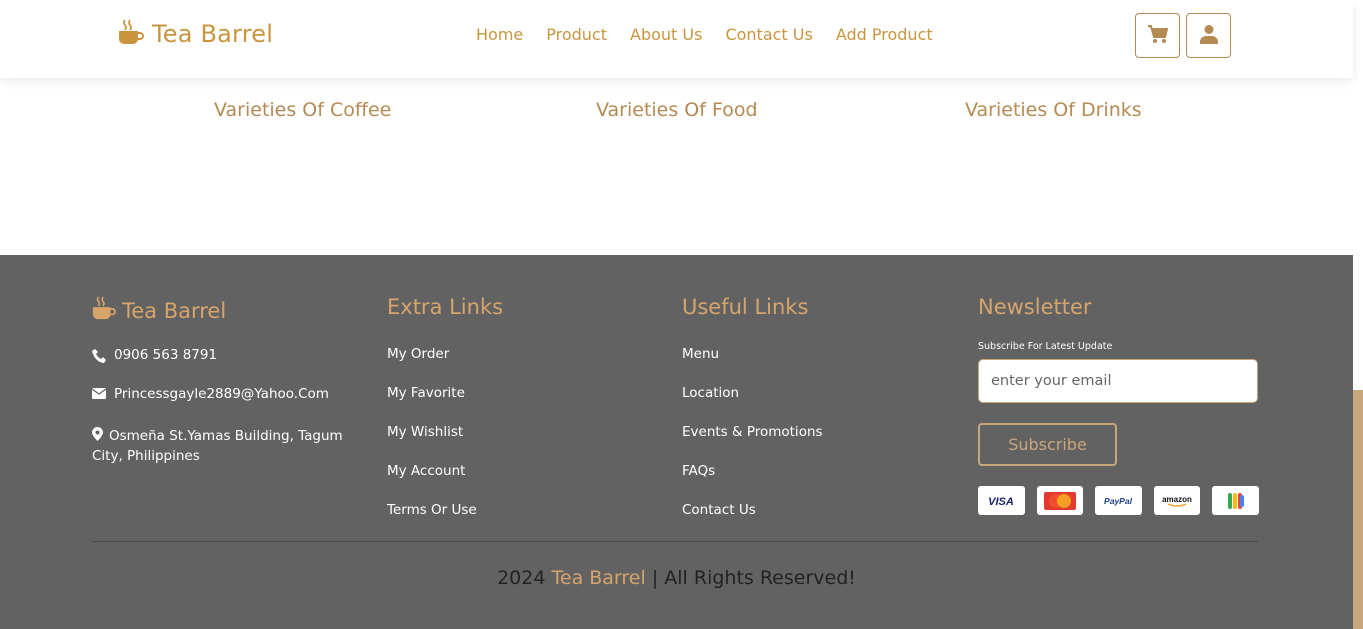 This screenshot has width=1363, height=629. What do you see at coordinates (1060, 500) in the screenshot?
I see `mastercard-icon` at bounding box center [1060, 500].